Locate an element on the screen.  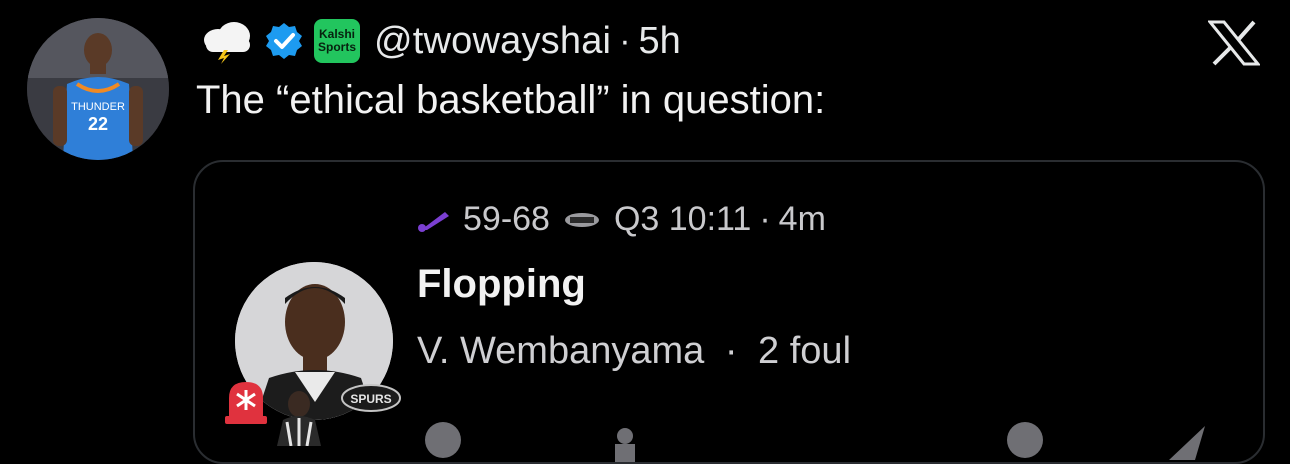
spurs-logo-icon is located at coordinates (581, 219).